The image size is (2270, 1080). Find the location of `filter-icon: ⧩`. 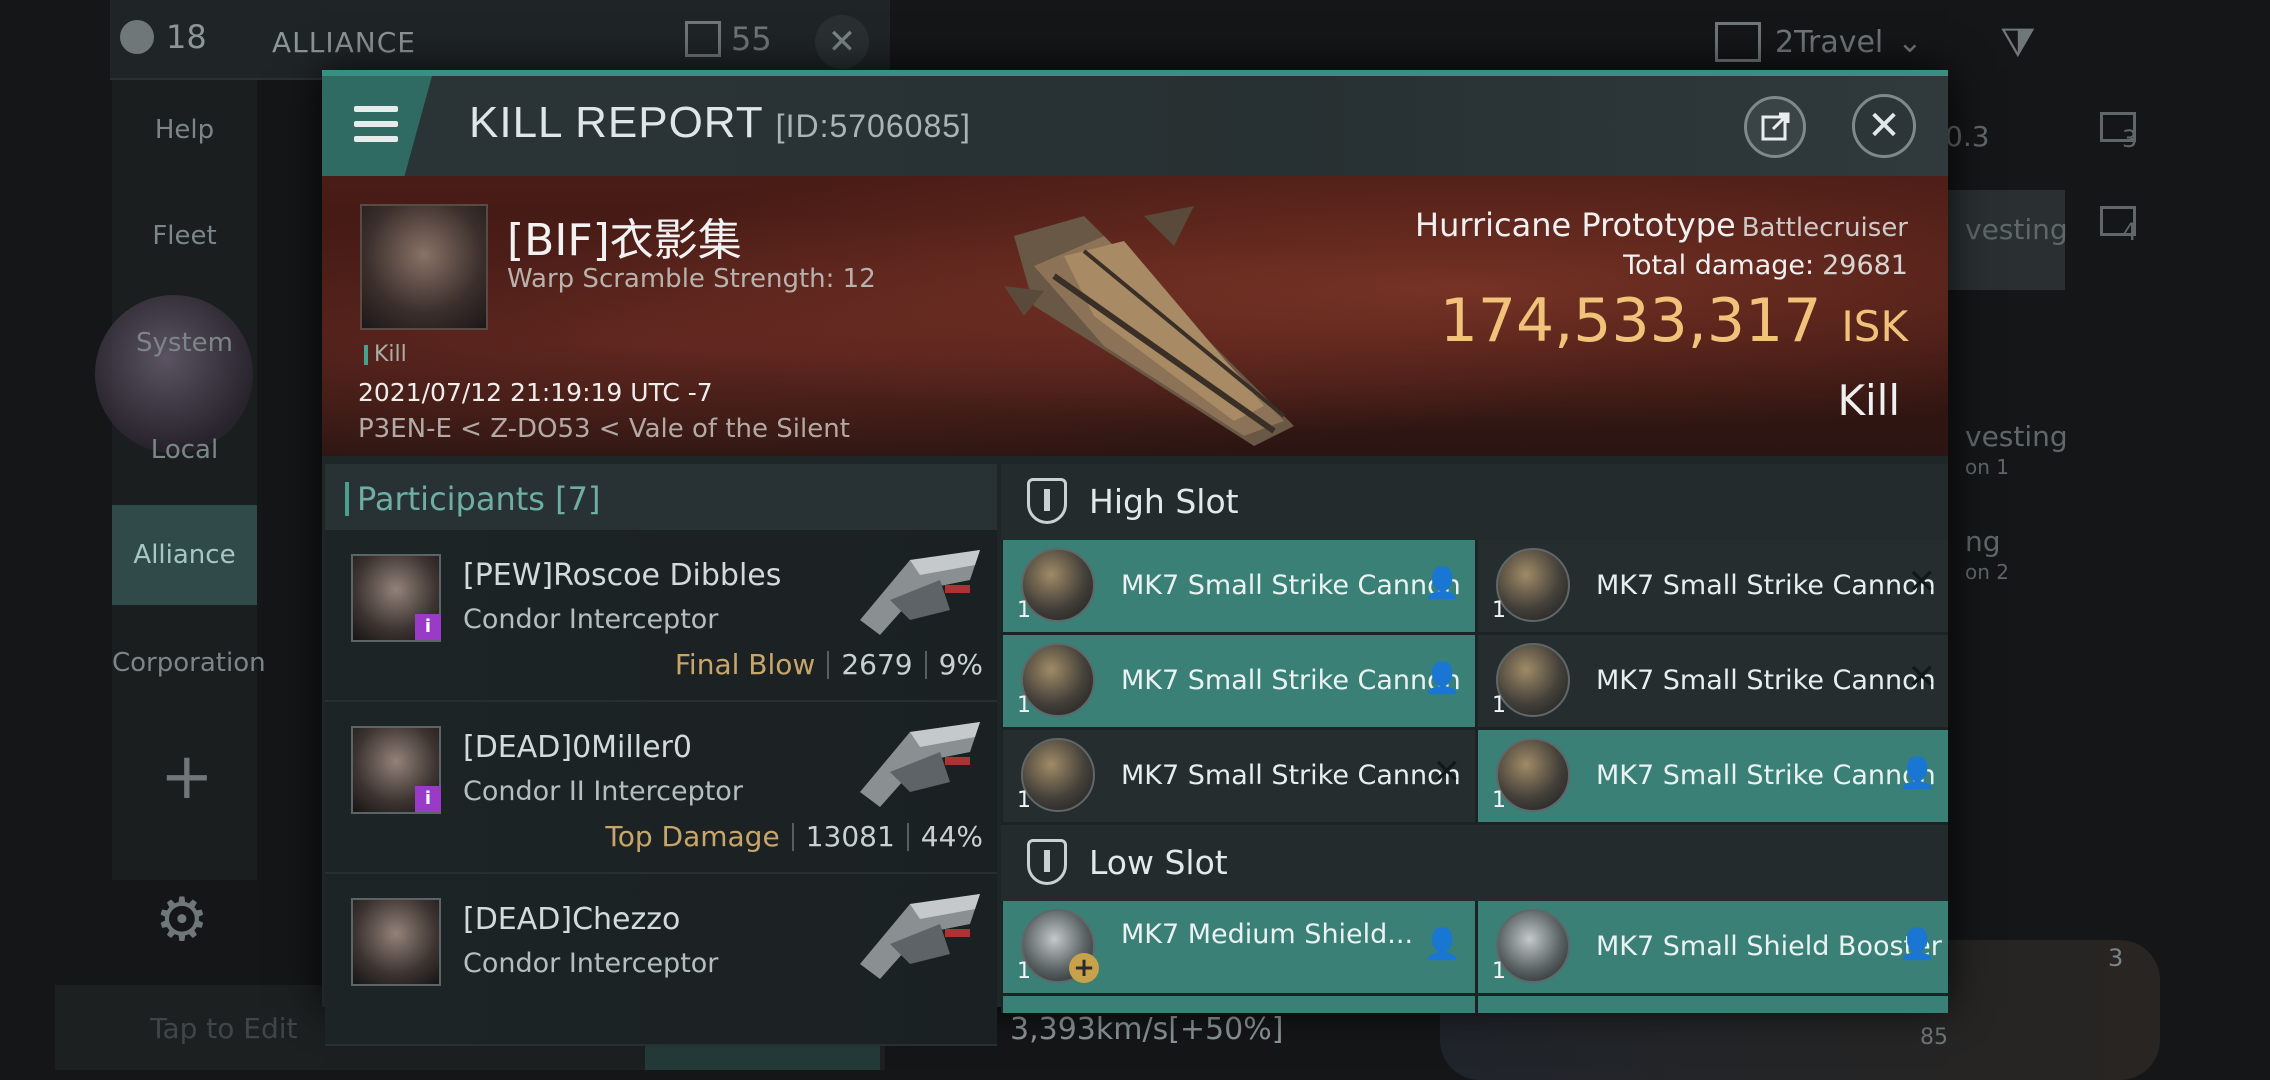

filter-icon: ⧩ is located at coordinates (2018, 43).